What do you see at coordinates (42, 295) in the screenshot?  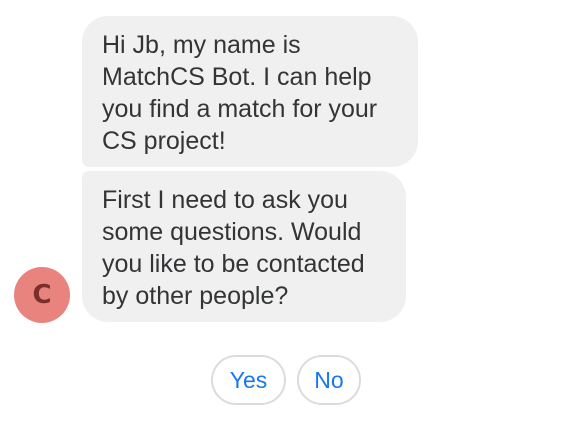 I see `bot-avatar: C` at bounding box center [42, 295].